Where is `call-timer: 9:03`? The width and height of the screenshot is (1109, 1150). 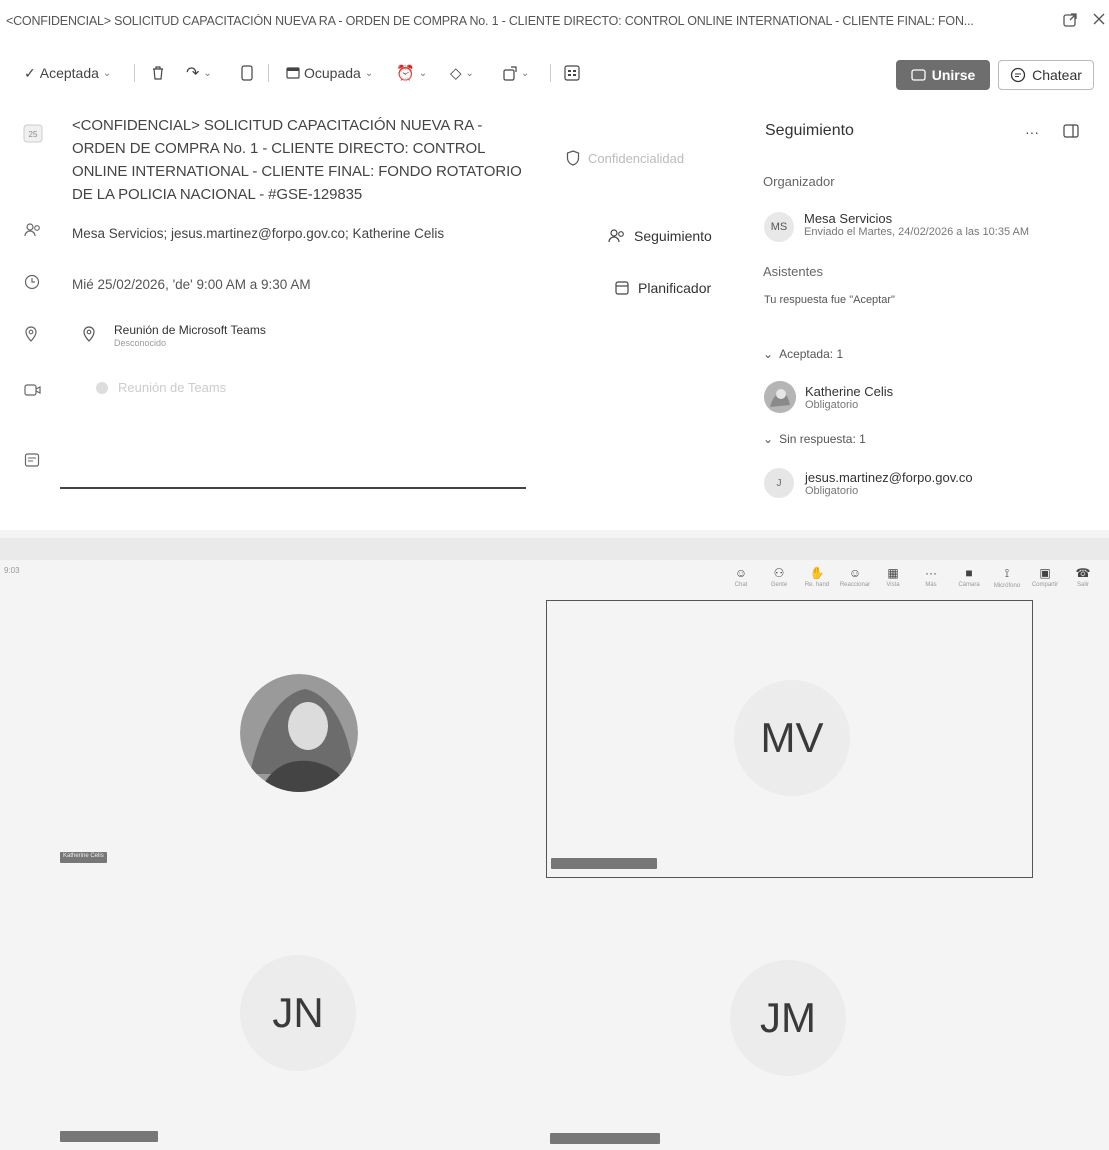 call-timer: 9:03 is located at coordinates (12, 570).